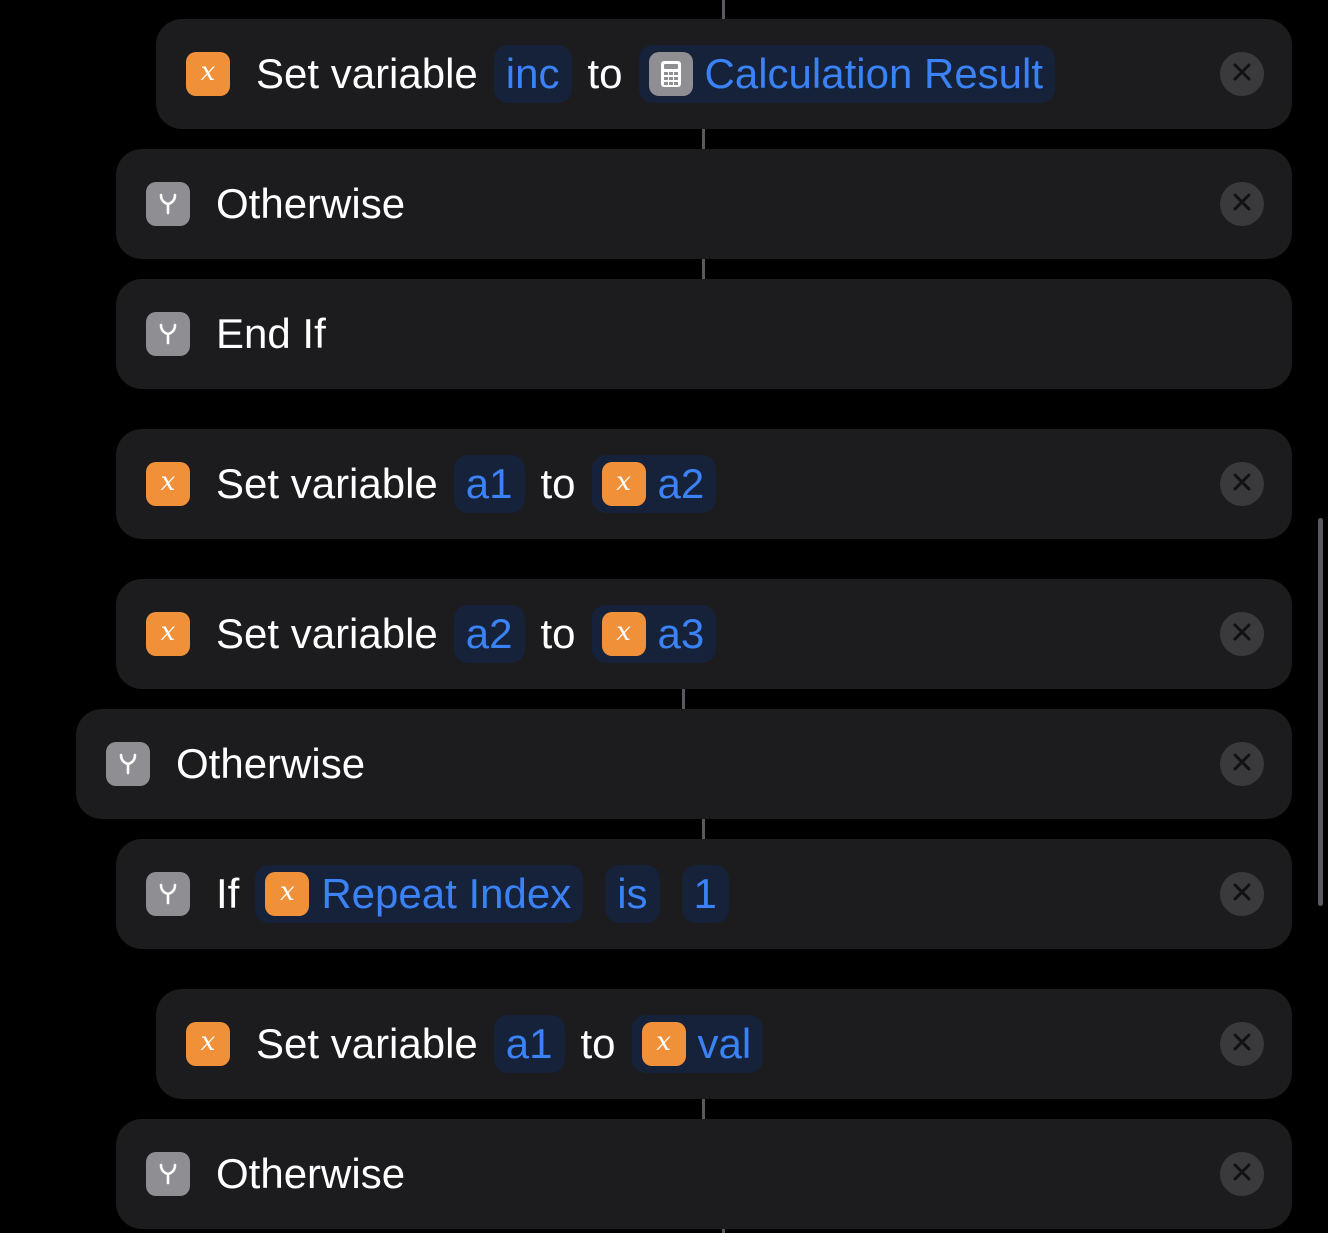 The image size is (1328, 1233). Describe the element at coordinates (704, 334) in the screenshot. I see `action-end-if: End If` at that location.